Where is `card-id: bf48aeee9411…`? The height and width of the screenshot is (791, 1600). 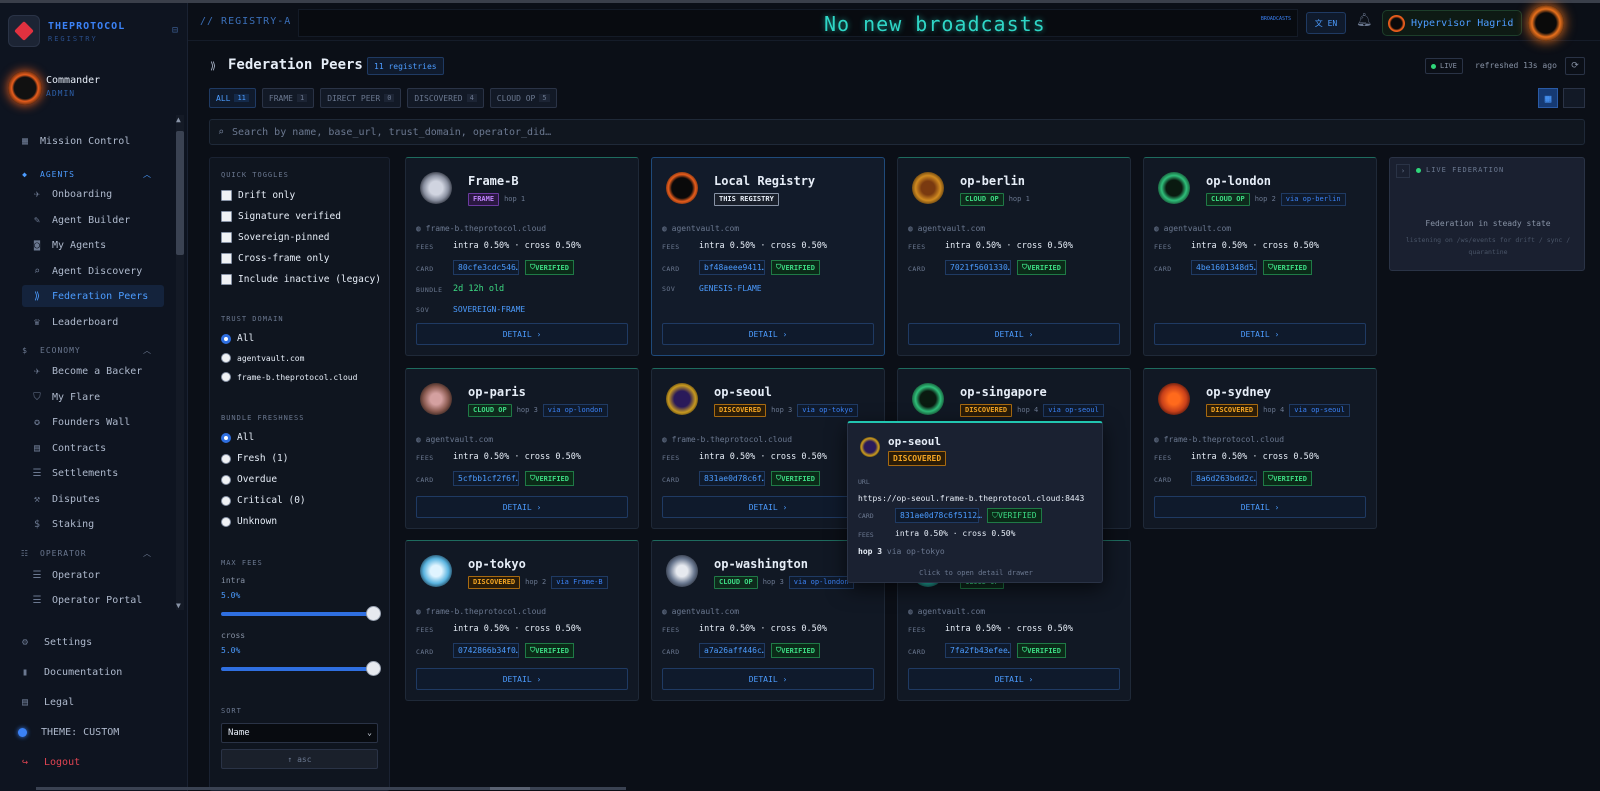 card-id: bf48aeee9411… is located at coordinates (732, 267).